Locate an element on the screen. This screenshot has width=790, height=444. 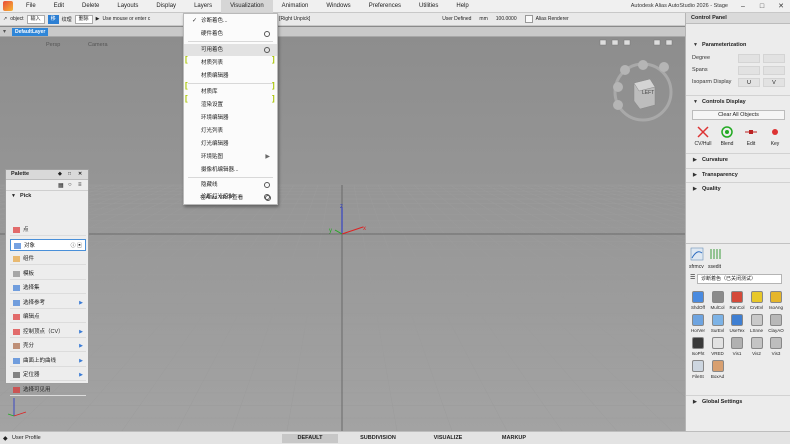
input-field: 输入 is located at coordinates (35, 19).